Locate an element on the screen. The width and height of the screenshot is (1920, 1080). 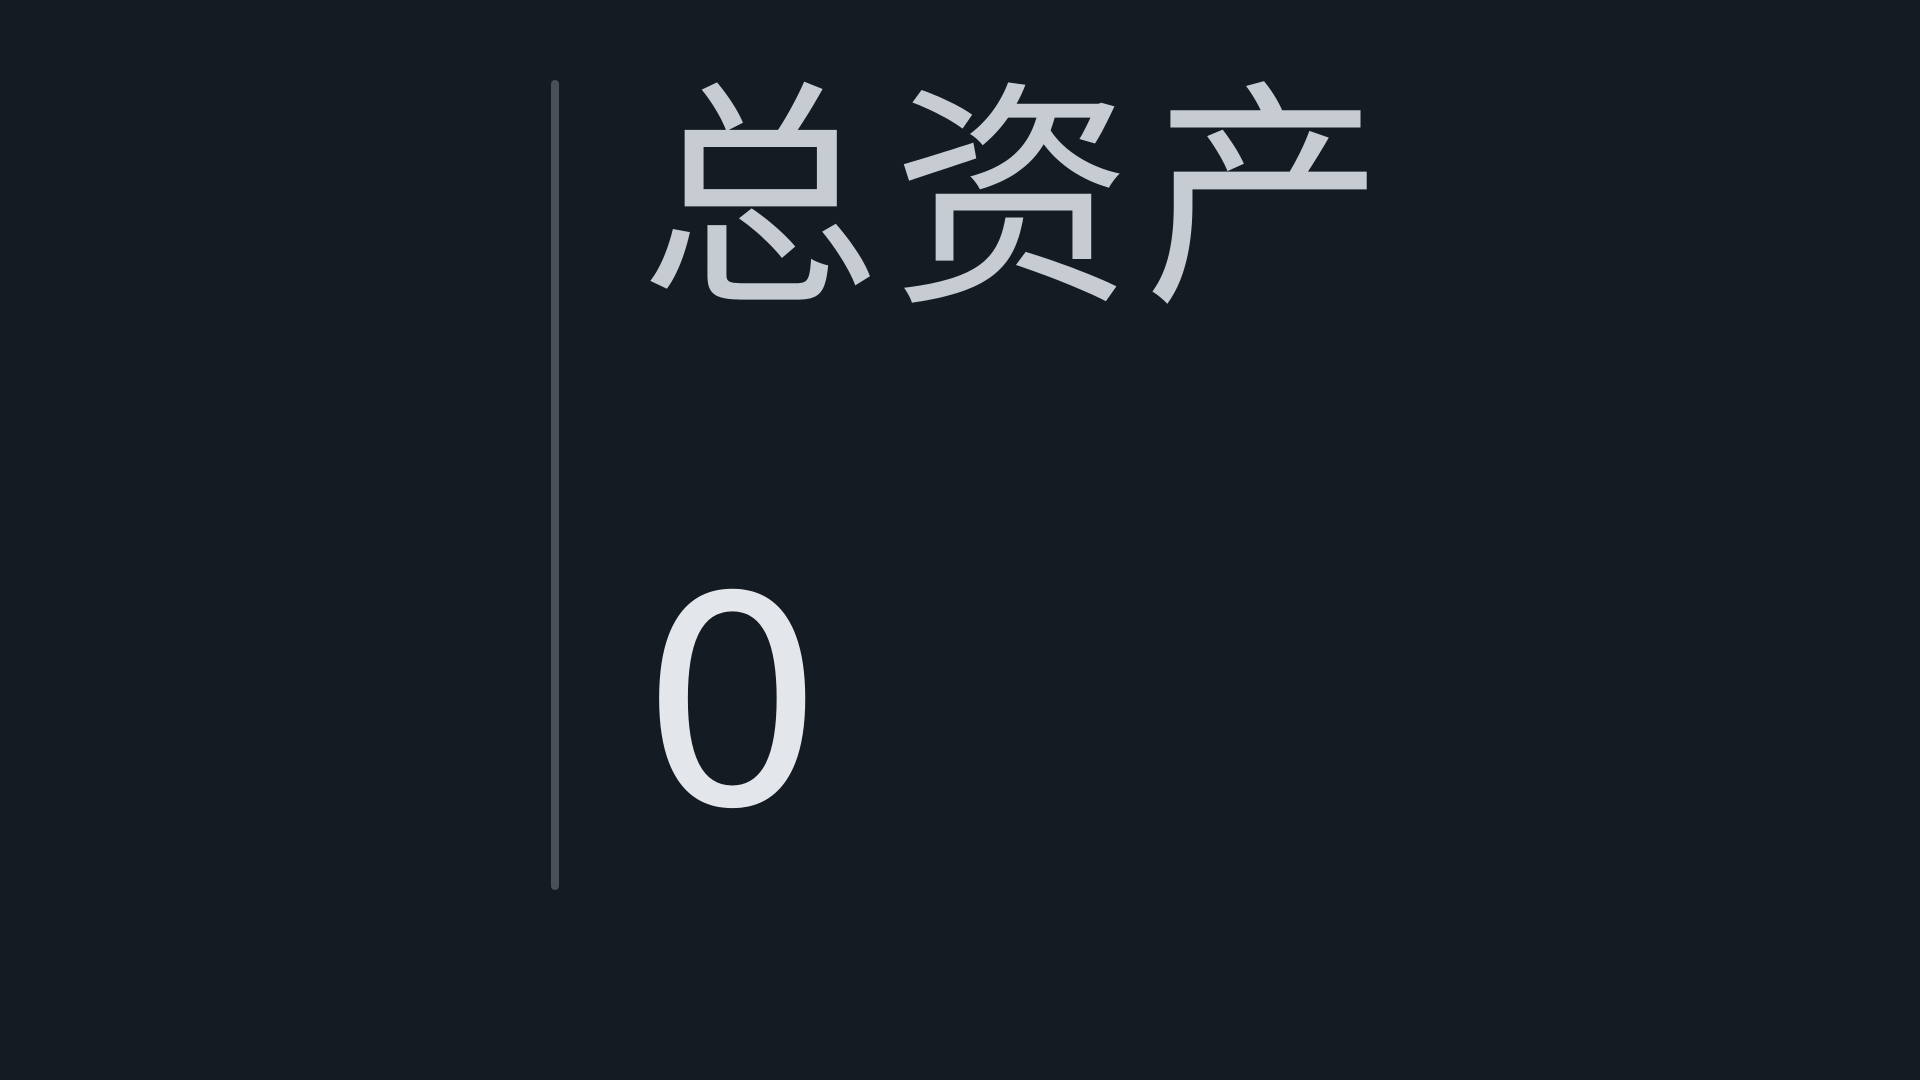
vertical-divider is located at coordinates (555, 485).